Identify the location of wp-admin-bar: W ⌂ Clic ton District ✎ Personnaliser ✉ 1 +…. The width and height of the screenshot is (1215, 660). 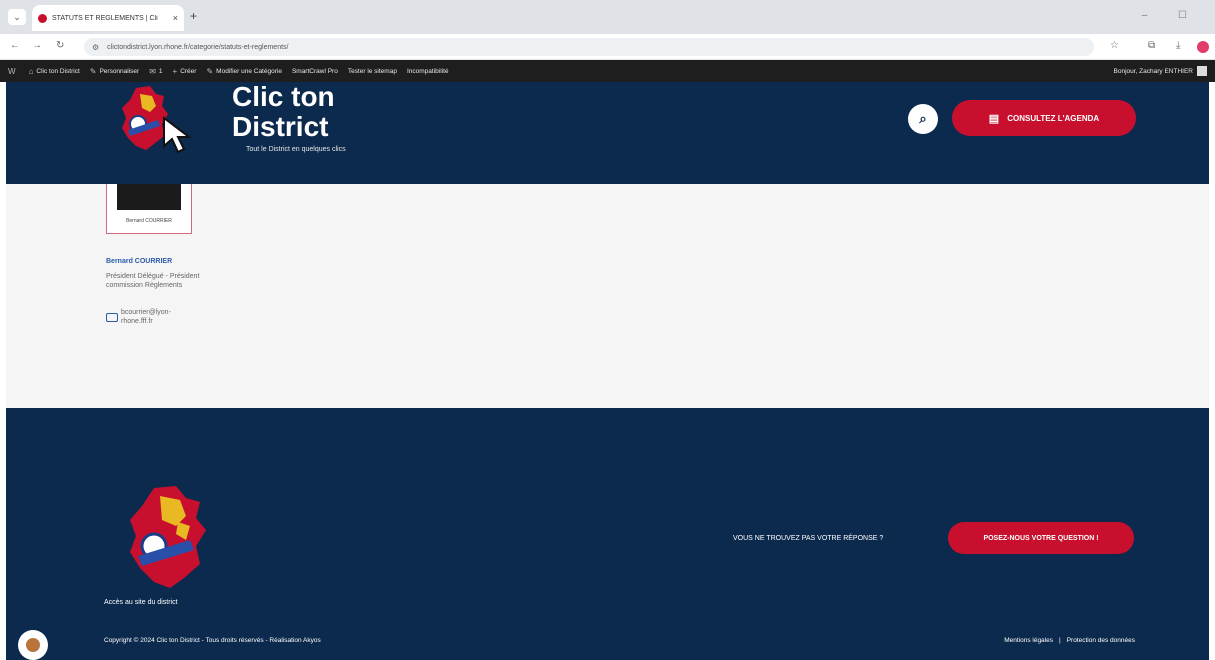
(607, 71).